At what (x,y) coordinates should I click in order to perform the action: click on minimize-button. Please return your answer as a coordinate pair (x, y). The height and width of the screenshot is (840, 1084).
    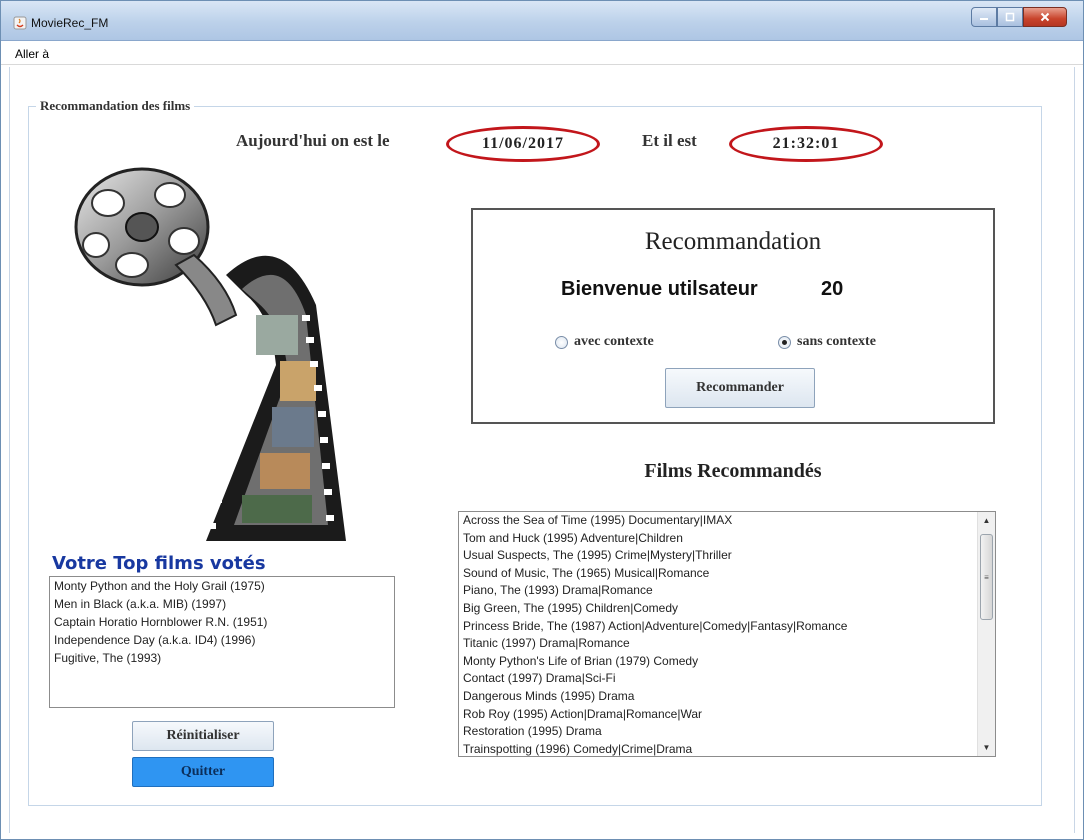
    Looking at the image, I should click on (984, 17).